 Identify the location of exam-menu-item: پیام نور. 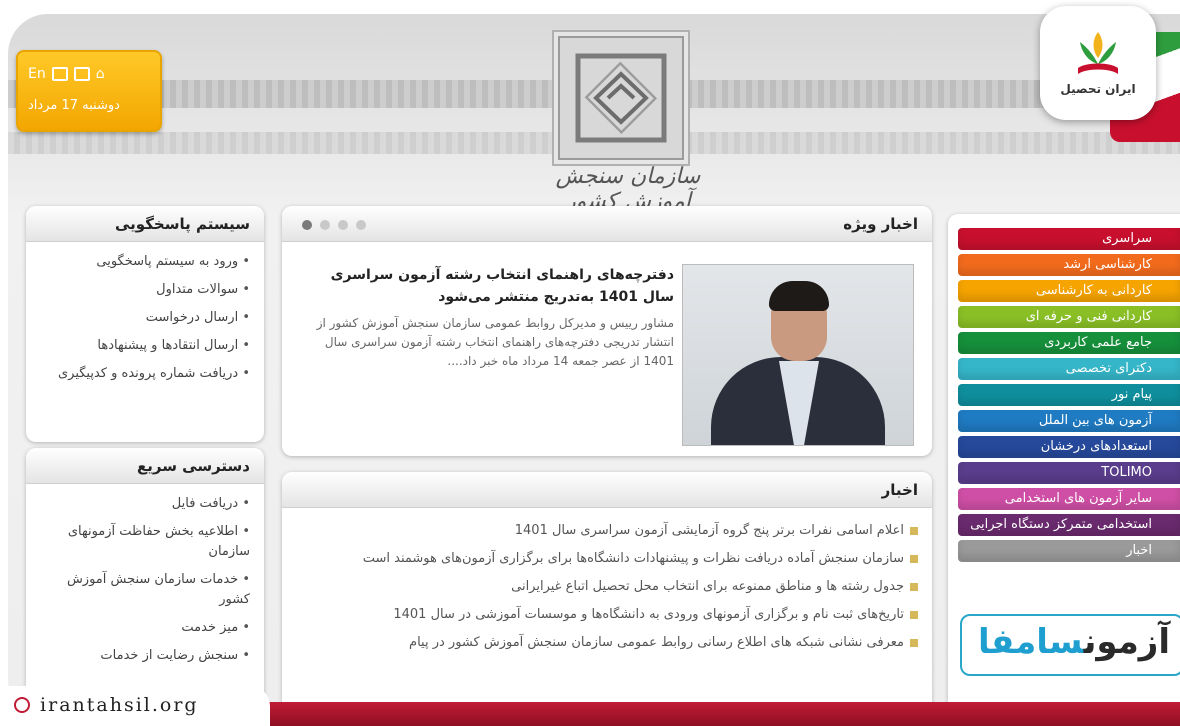
(1069, 395).